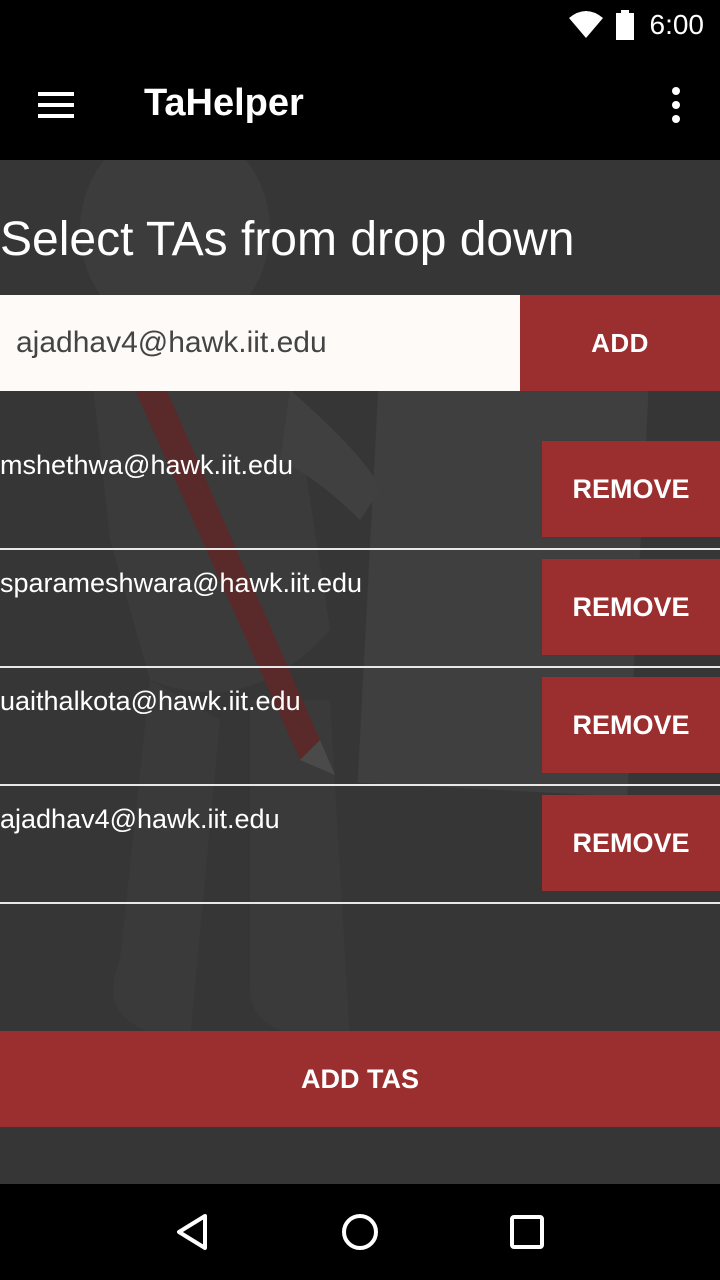 This screenshot has height=1280, width=720. Describe the element at coordinates (586, 25) in the screenshot. I see `wifi-icon` at that location.